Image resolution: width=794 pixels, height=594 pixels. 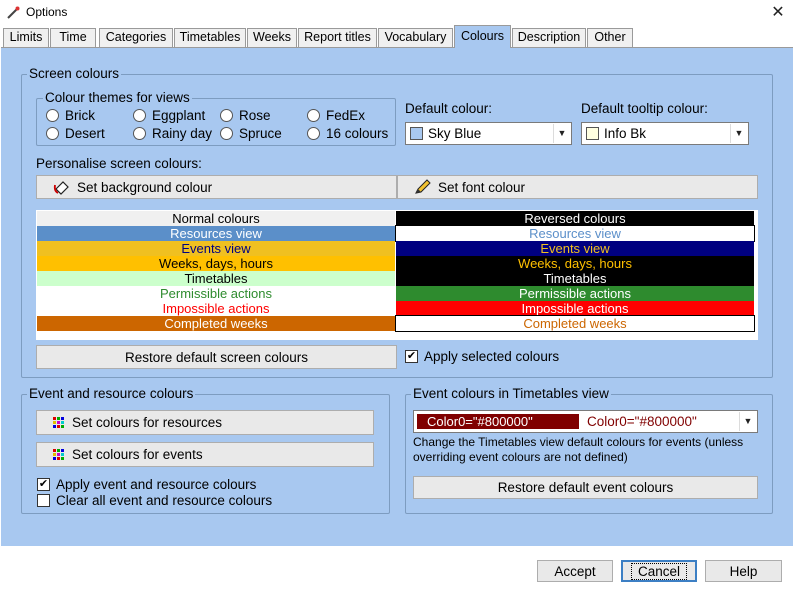 I want to click on preview-reversed-cell: Completed weeks, so click(x=575, y=323).